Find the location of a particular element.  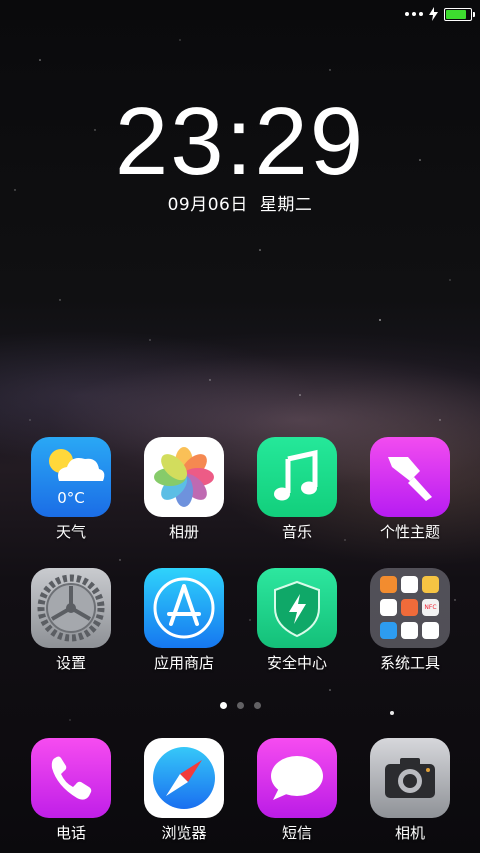

app-label: 安全中心 is located at coordinates (296, 663).